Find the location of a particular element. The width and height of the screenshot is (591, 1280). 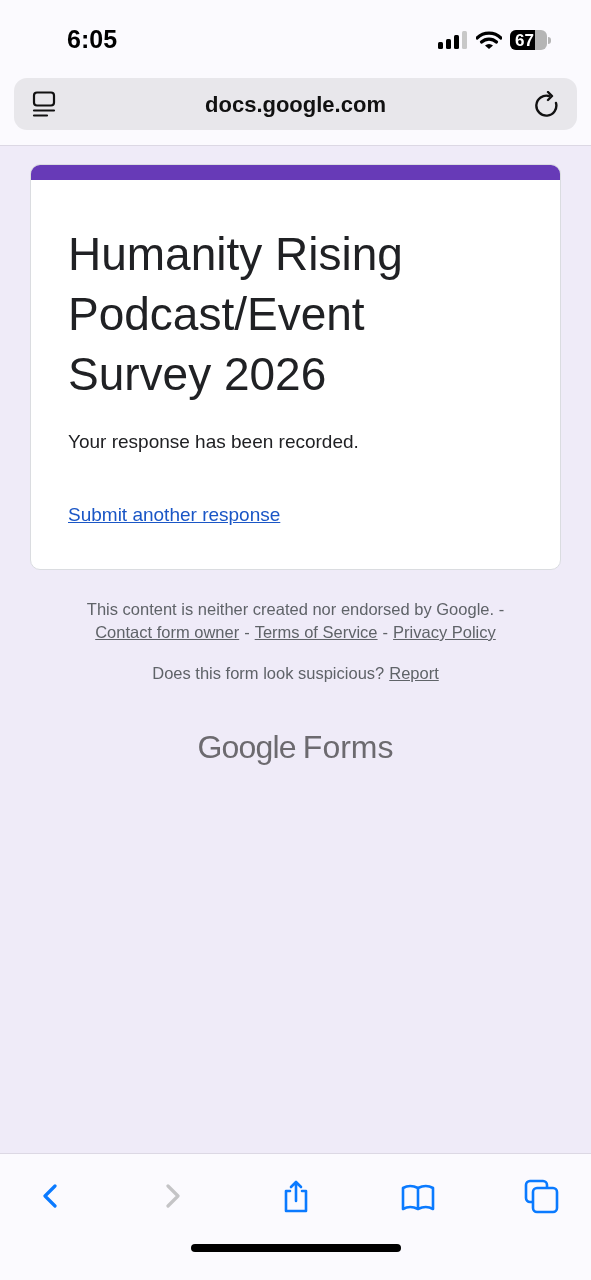

reload-icon is located at coordinates (547, 104).